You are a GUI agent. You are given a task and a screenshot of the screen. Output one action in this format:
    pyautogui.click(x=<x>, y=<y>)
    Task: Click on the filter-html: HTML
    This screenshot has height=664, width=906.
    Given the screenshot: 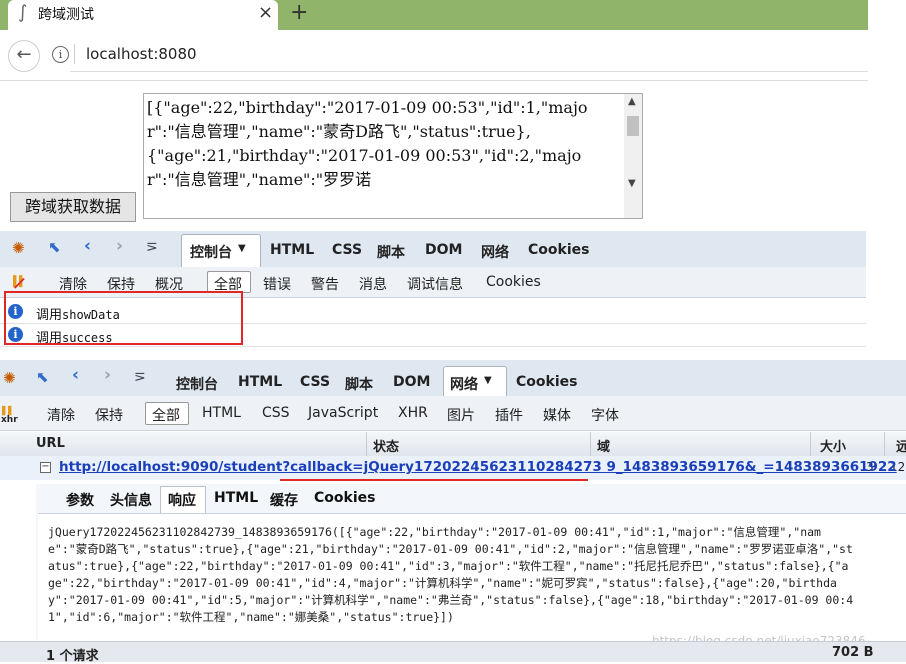 What is the action you would take?
    pyautogui.click(x=221, y=413)
    